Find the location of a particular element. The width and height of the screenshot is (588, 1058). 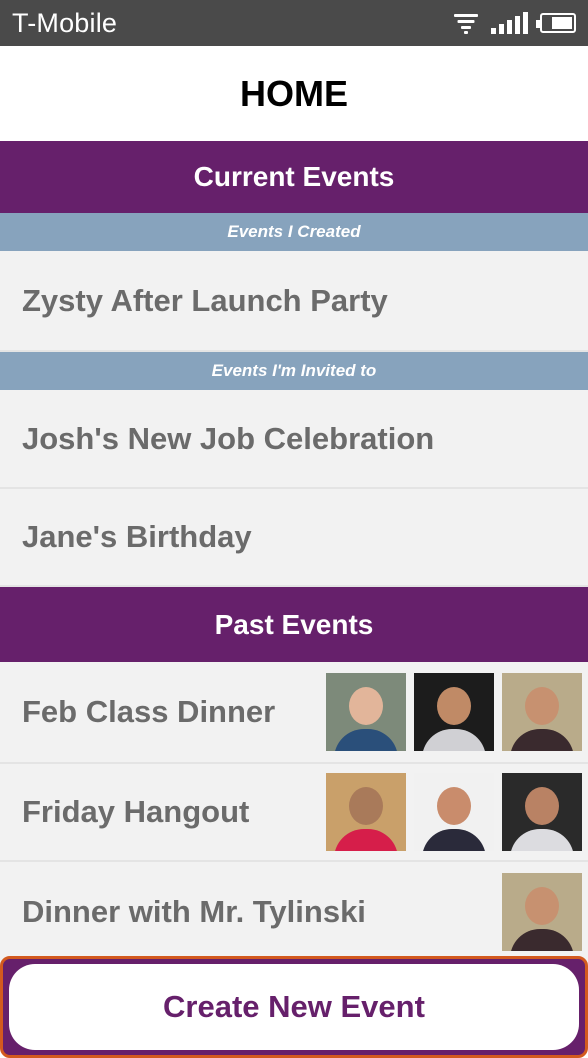

event-row: Dinner with Mr. Tylinski is located at coordinates (294, 913).